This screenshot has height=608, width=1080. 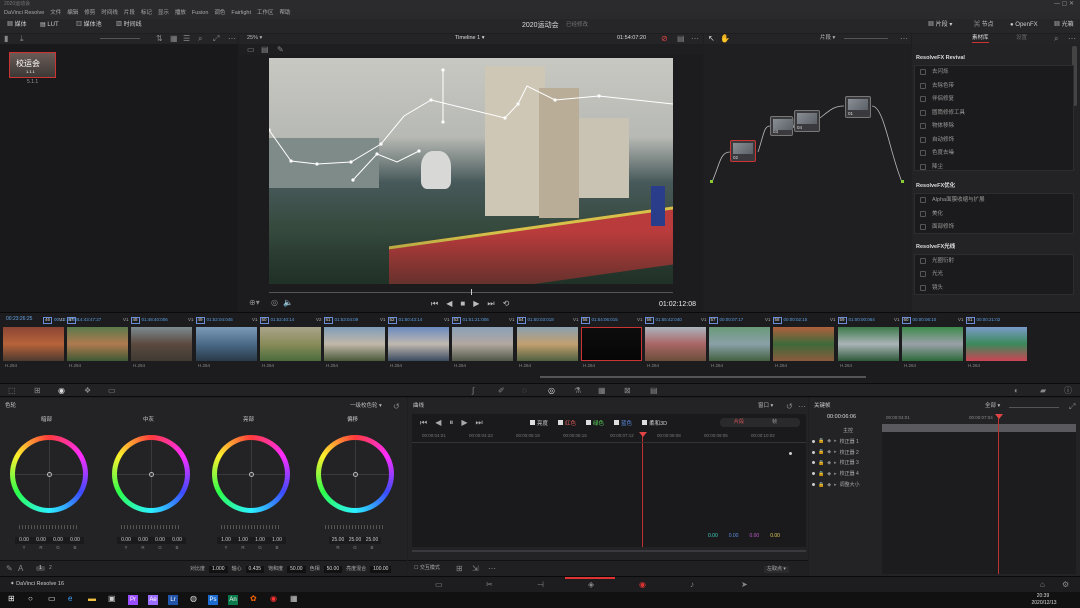 I want to click on media-pool-button: ▥ 媒体池, so click(x=89, y=25).